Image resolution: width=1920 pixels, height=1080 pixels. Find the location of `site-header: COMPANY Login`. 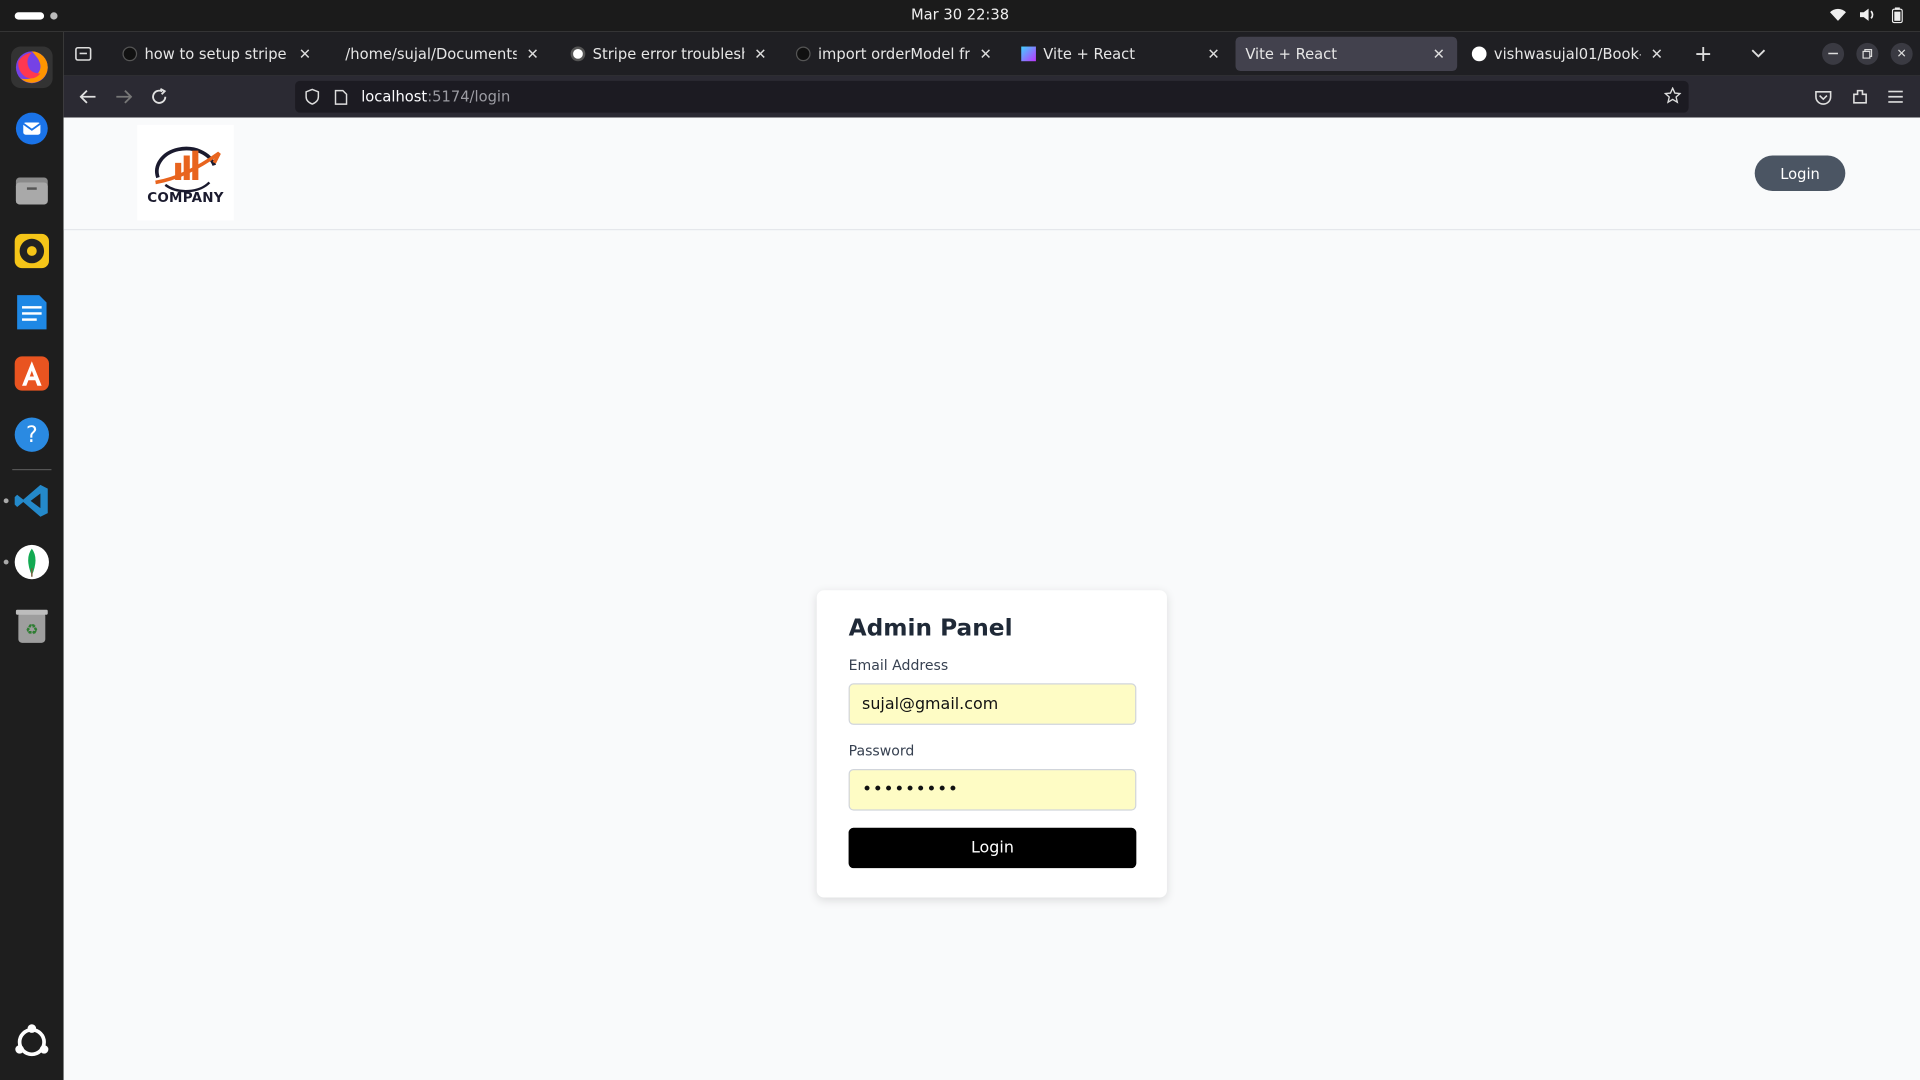

site-header: COMPANY Login is located at coordinates (991, 174).